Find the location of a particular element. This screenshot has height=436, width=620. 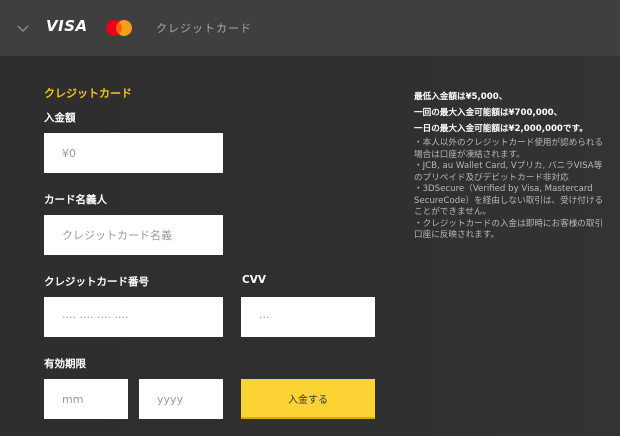

card-holder-label: カード名義人 is located at coordinates (75, 200).